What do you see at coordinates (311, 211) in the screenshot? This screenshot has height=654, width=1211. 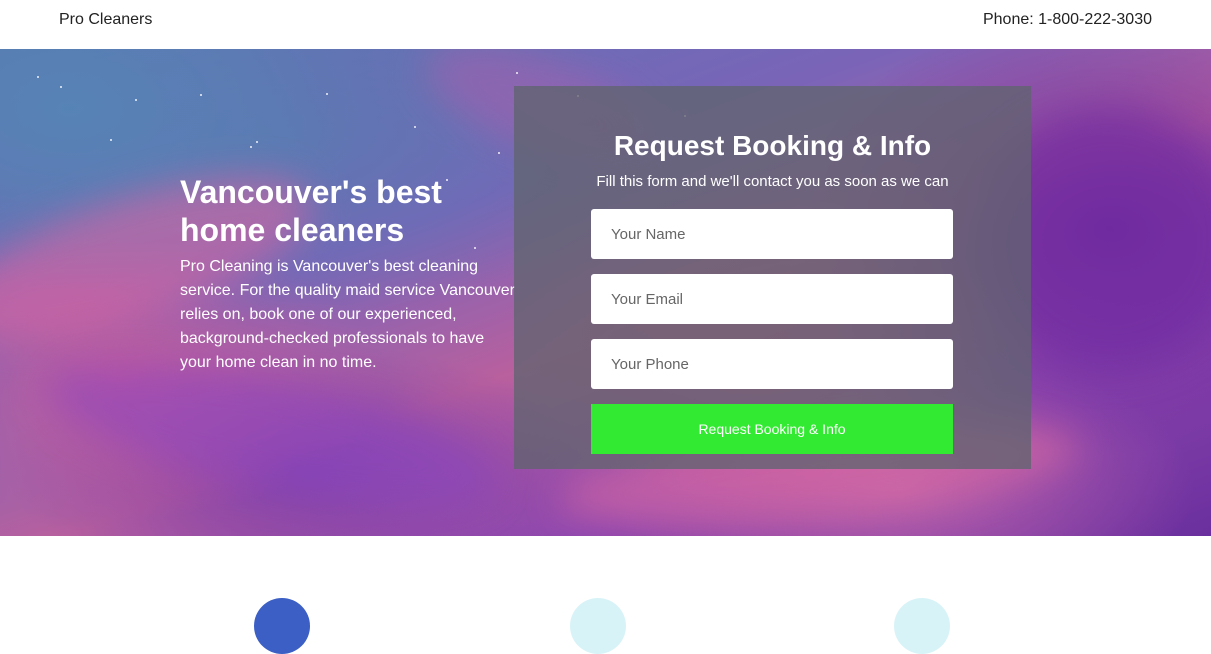 I see `hero-heading: Vancouver's best home cleaners` at bounding box center [311, 211].